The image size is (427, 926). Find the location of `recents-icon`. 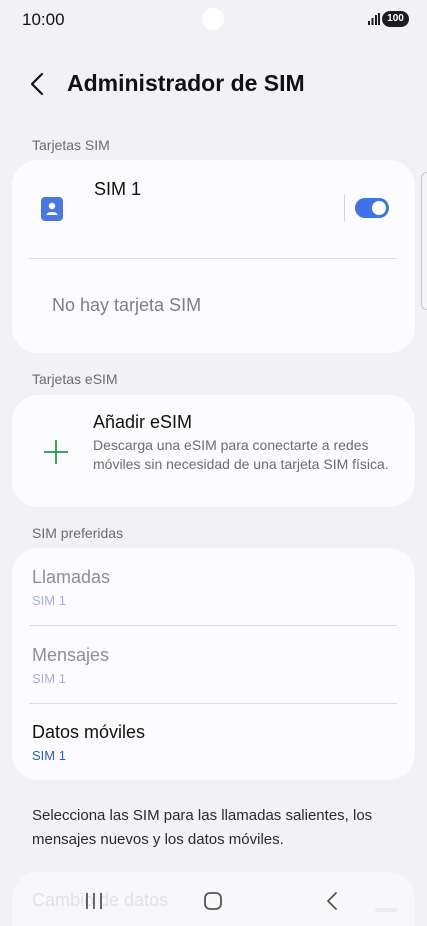

recents-icon is located at coordinates (94, 901).